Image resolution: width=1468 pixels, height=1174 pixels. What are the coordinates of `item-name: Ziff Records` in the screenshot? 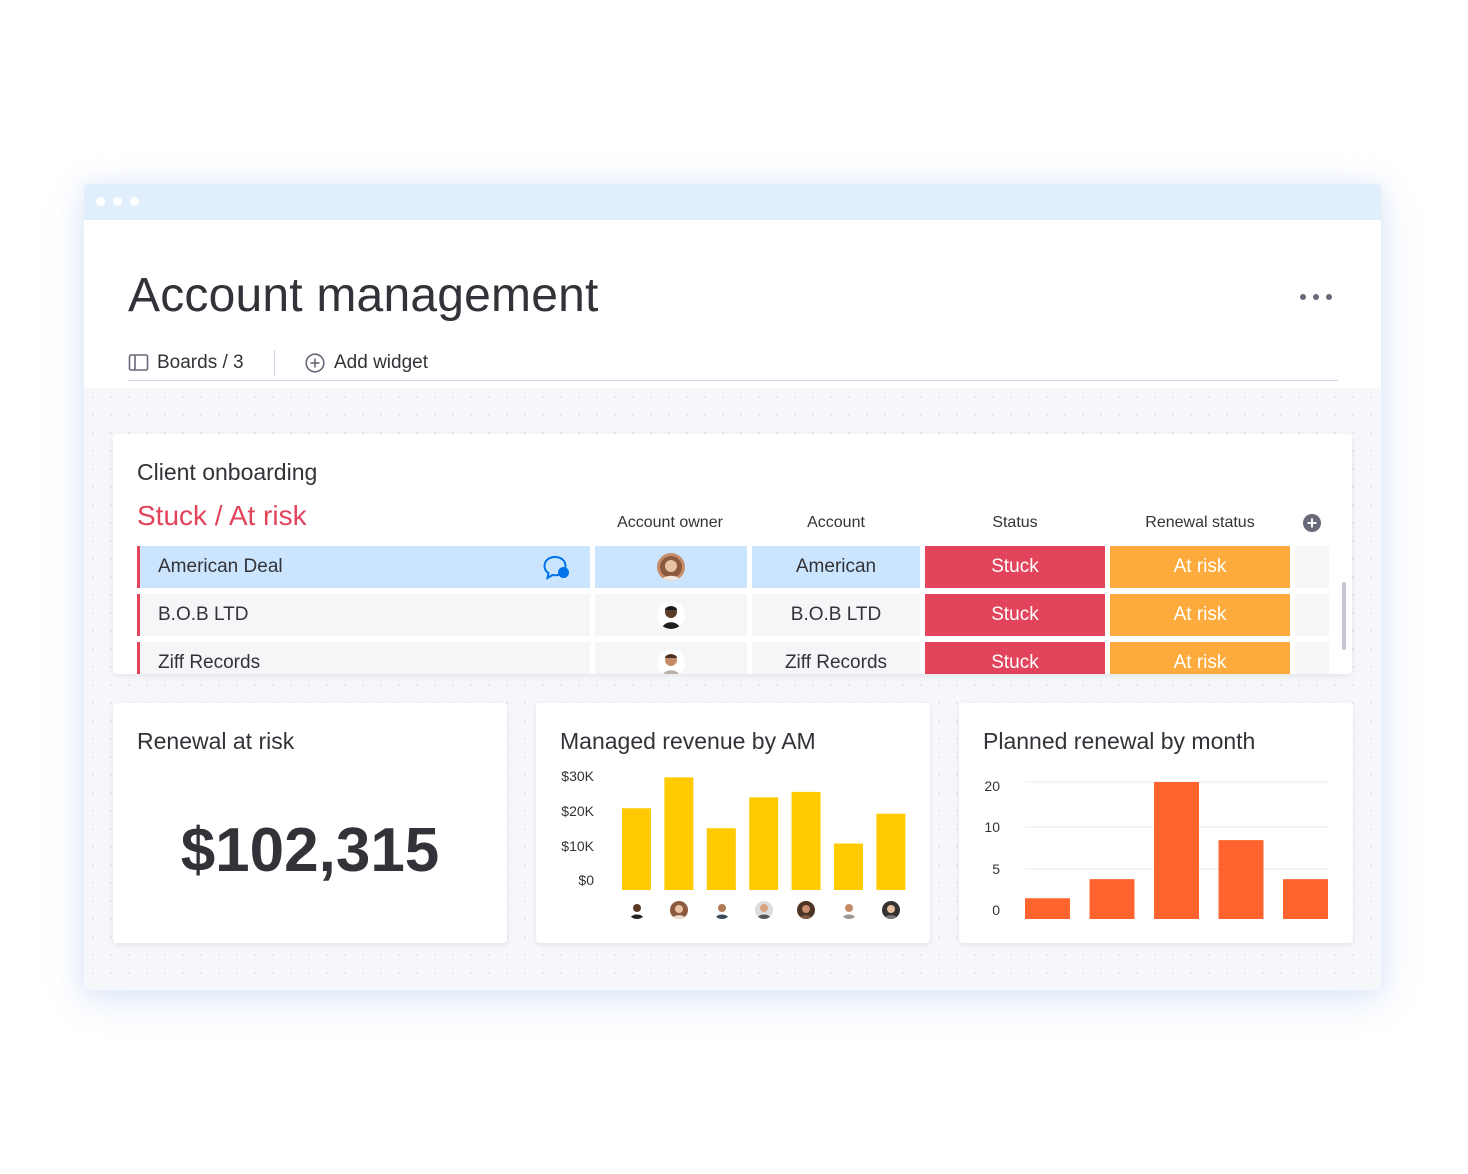 It's located at (209, 662).